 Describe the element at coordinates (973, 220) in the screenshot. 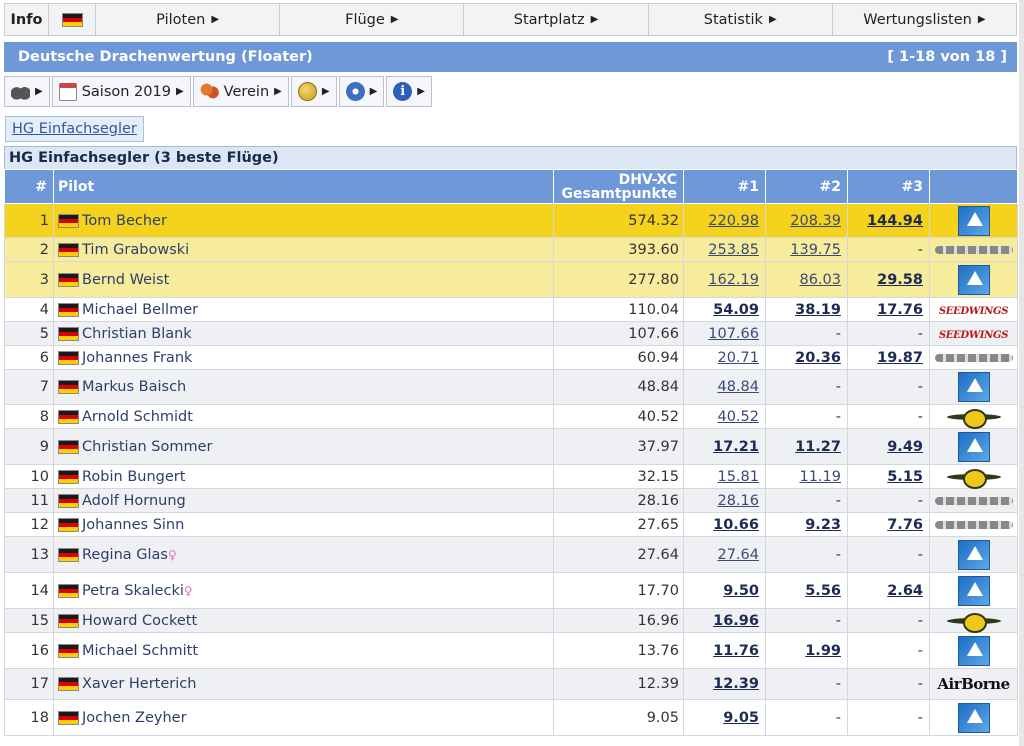

I see `aeros-logo-icon` at that location.